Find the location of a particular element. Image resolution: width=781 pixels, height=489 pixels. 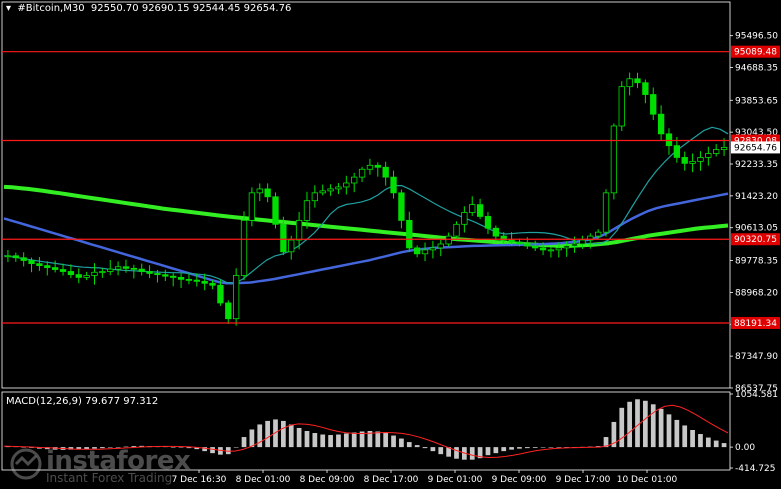

instaforex-watermark: instaforex Instant Forex Trading is located at coordinates (99, 465).